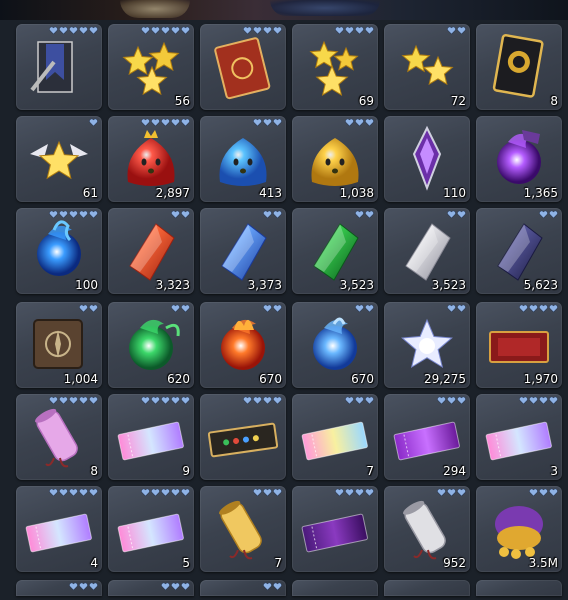 The image size is (568, 600). Describe the element at coordinates (519, 159) in the screenshot. I see `inventory-slot: 1,365` at that location.